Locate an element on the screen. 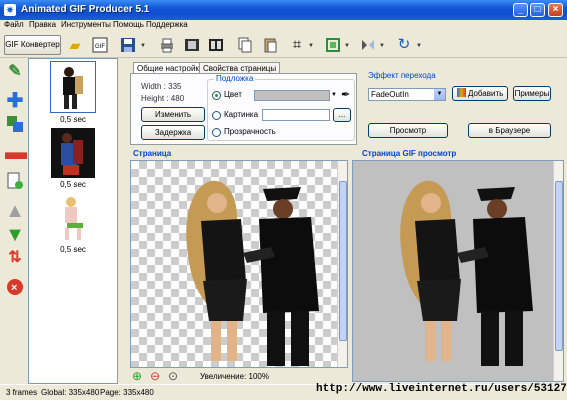 Image resolution: width=567 pixels, height=400 pixels. menu-help: Помощь is located at coordinates (128, 24).